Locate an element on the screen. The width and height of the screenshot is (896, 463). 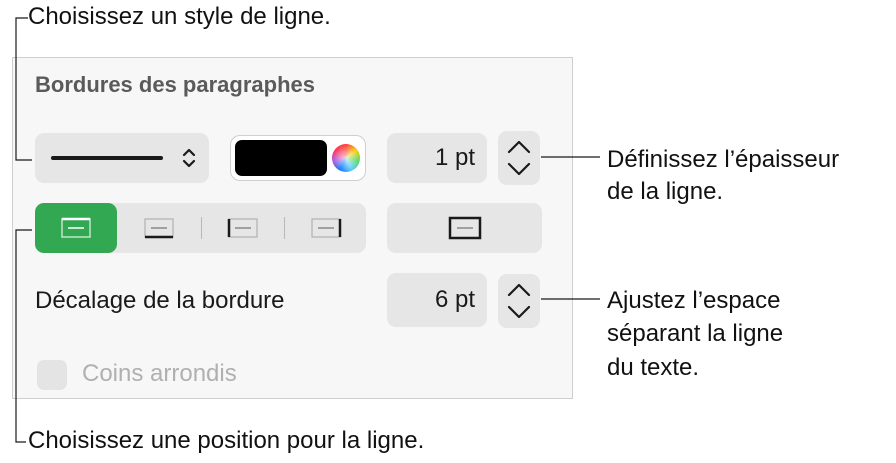
border-right-button is located at coordinates (326, 228).